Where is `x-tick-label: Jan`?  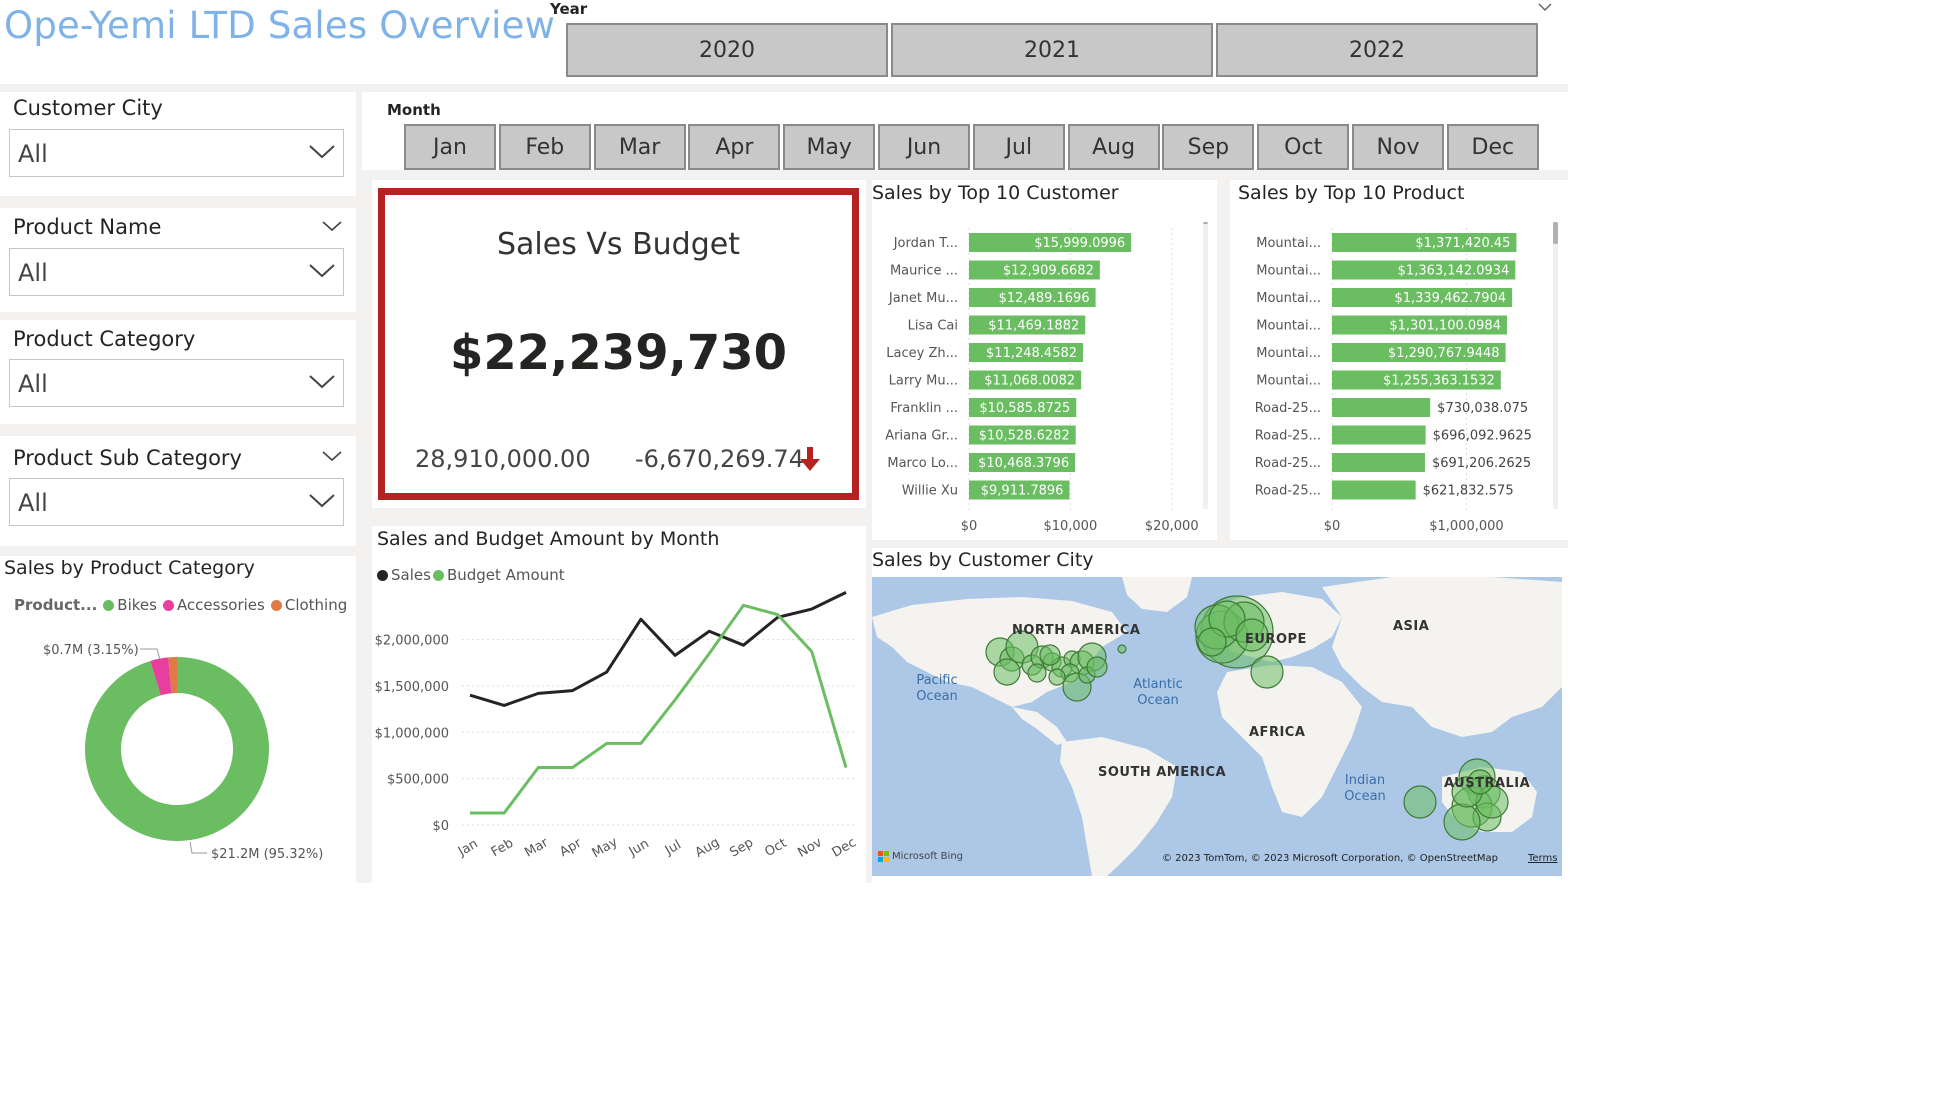
x-tick-label: Jan is located at coordinates (468, 848).